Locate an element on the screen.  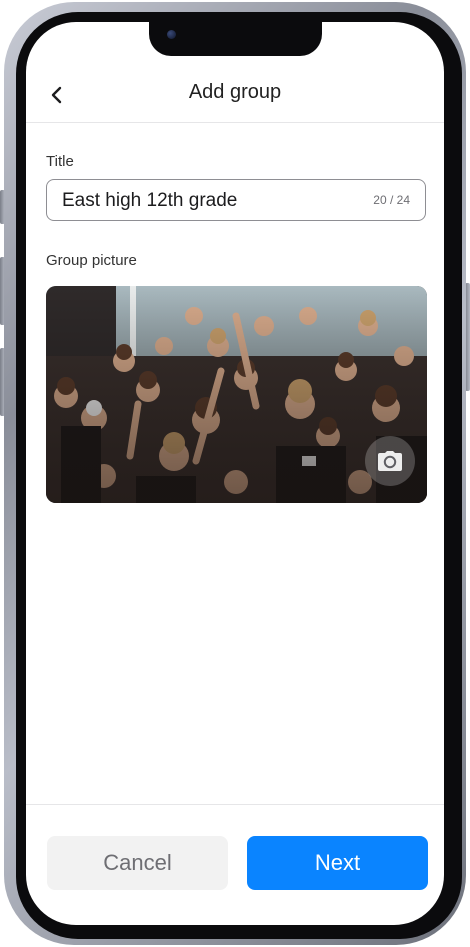
next-button: Next is located at coordinates (337, 863).